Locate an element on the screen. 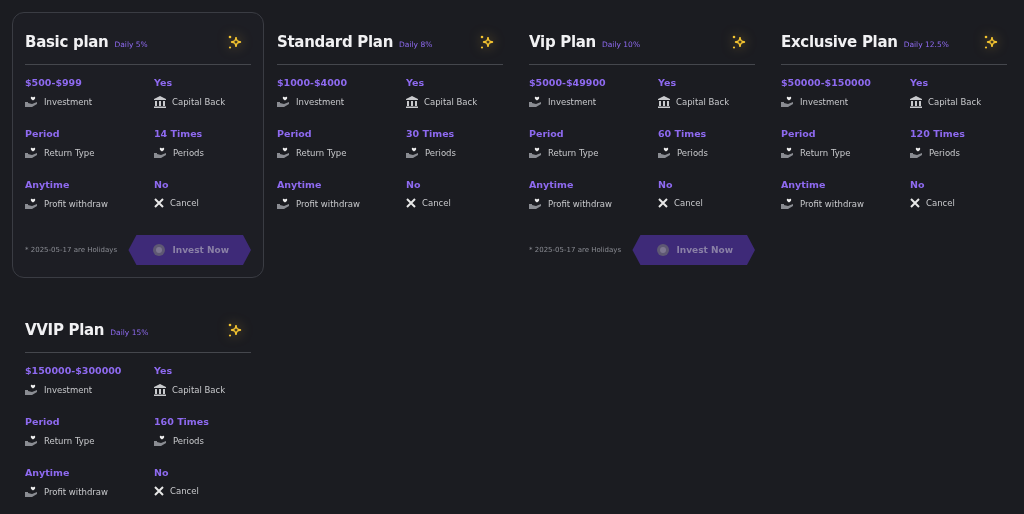 The image size is (1024, 514). plan-value: 160 Times is located at coordinates (182, 421).